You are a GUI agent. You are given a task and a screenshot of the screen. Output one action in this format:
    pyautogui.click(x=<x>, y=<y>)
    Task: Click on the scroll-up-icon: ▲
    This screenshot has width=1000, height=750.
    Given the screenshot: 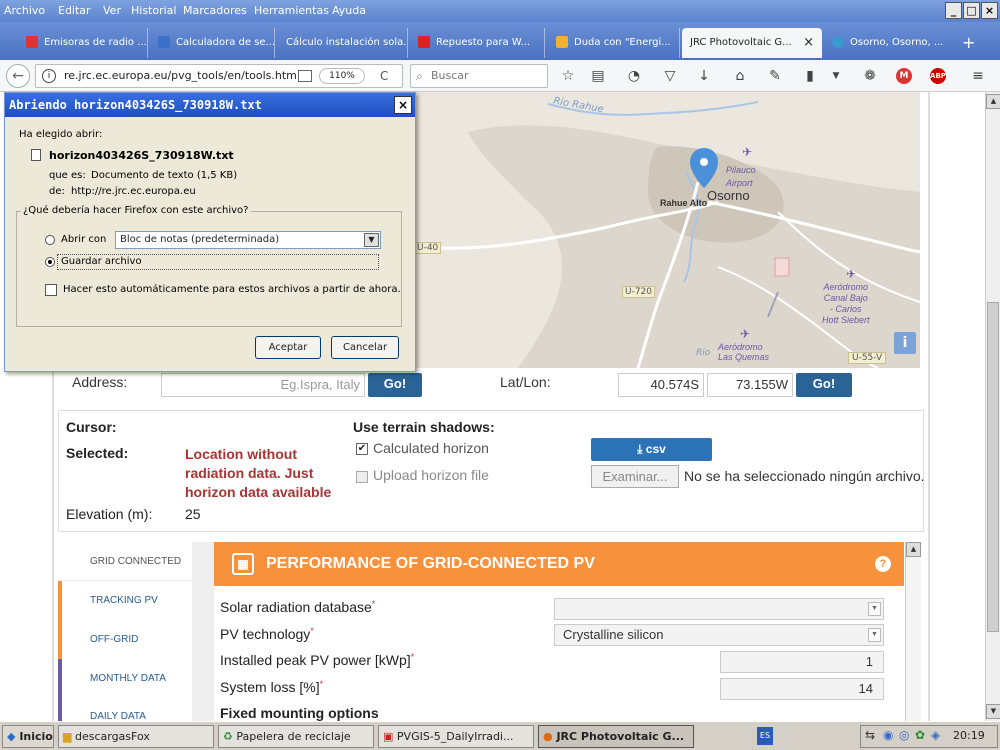 What is the action you would take?
    pyautogui.click(x=993, y=101)
    